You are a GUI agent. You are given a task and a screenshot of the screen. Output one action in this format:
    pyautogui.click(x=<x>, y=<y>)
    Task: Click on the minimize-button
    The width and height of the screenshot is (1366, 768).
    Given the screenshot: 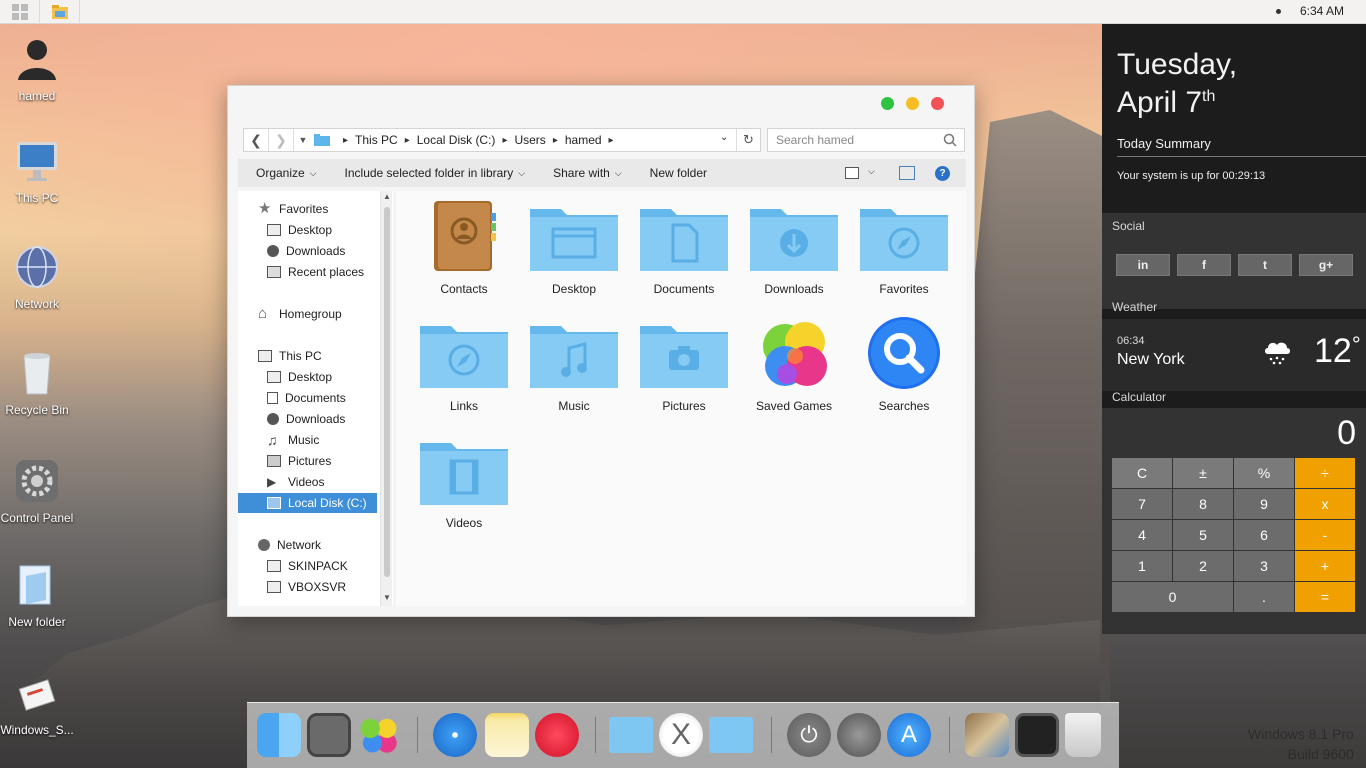 What is the action you would take?
    pyautogui.click(x=912, y=103)
    